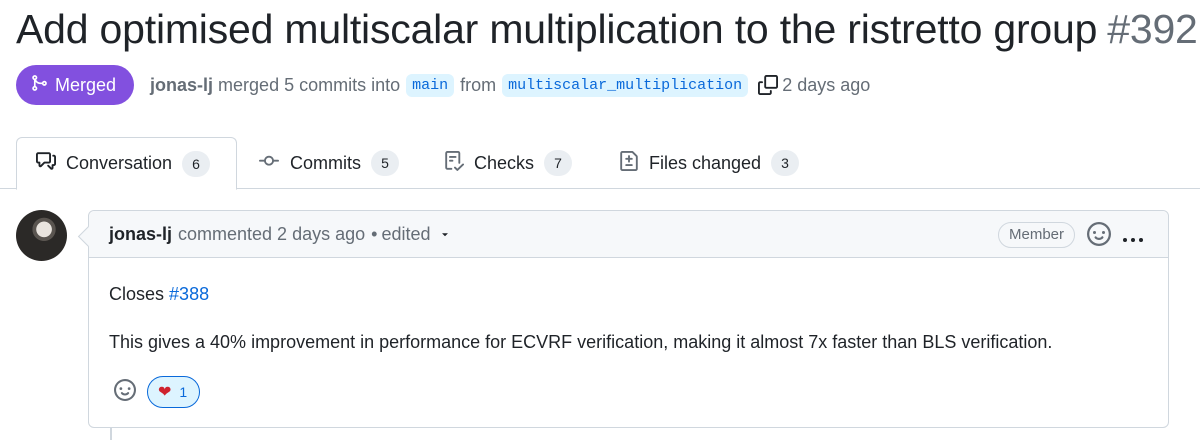 The height and width of the screenshot is (440, 1200). Describe the element at coordinates (625, 85) in the screenshot. I see `head-branch-link: multiscalar_multiplication` at that location.